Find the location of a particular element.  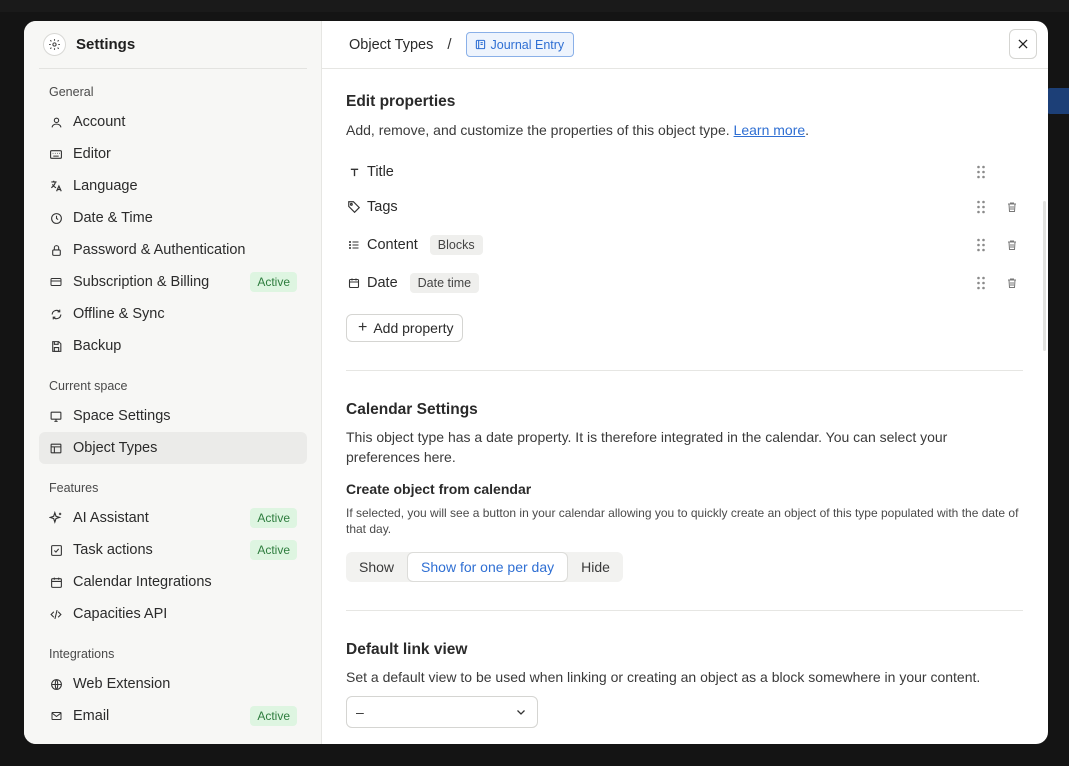

save-icon is located at coordinates (56, 346).